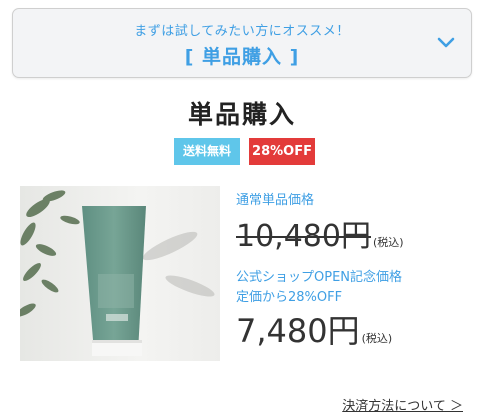  I want to click on accordion-subtitle: まずは試してみたい方にオススメ！, so click(242, 31).